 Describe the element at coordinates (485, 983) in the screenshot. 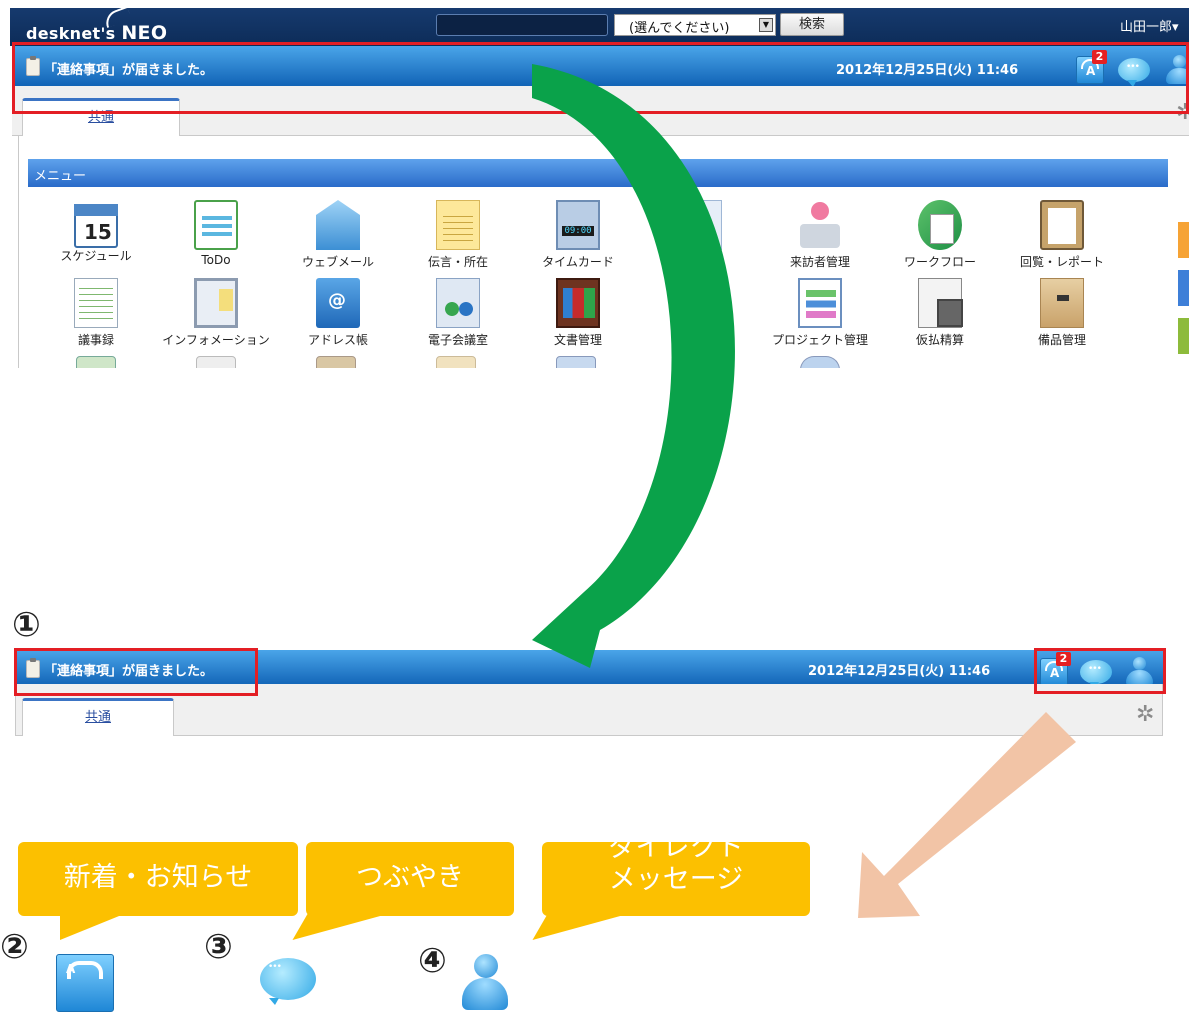

I see `person-icon` at that location.